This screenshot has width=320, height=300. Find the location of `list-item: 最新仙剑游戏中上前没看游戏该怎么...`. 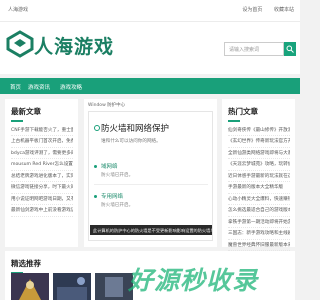

list-item: 最新仙剑游戏中上前没看游戏该怎么... is located at coordinates (42, 211).